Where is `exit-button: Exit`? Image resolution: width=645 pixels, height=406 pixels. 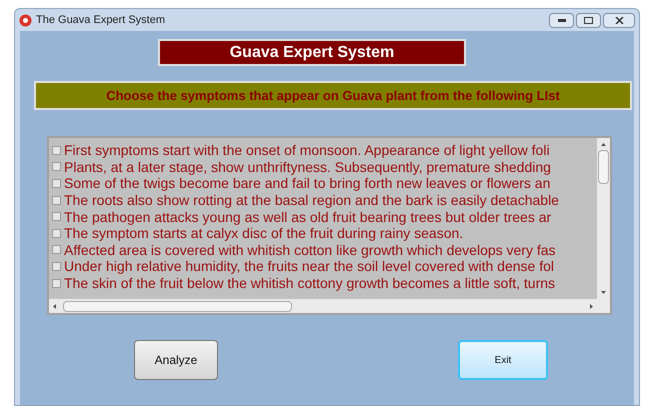 exit-button: Exit is located at coordinates (503, 360).